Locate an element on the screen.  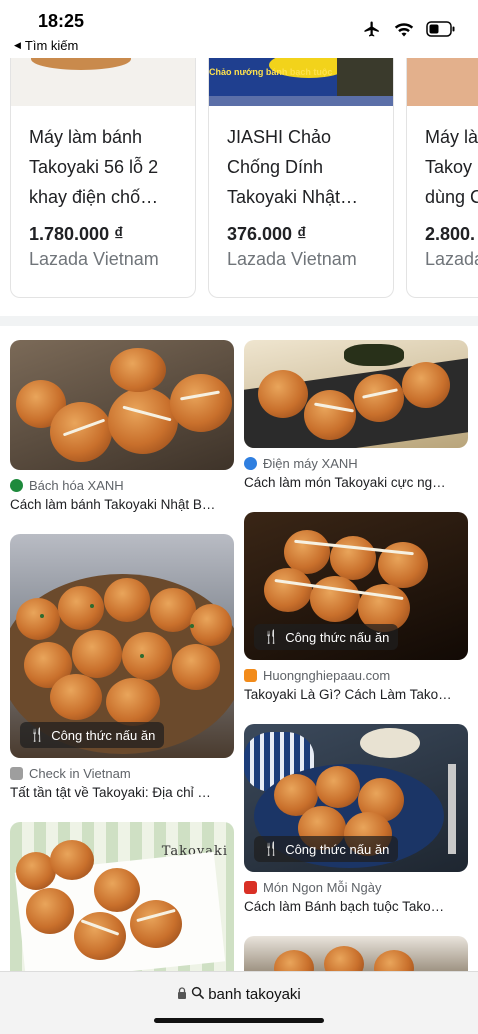
product-price: 376.000 ₫ is located at coordinates (267, 234).